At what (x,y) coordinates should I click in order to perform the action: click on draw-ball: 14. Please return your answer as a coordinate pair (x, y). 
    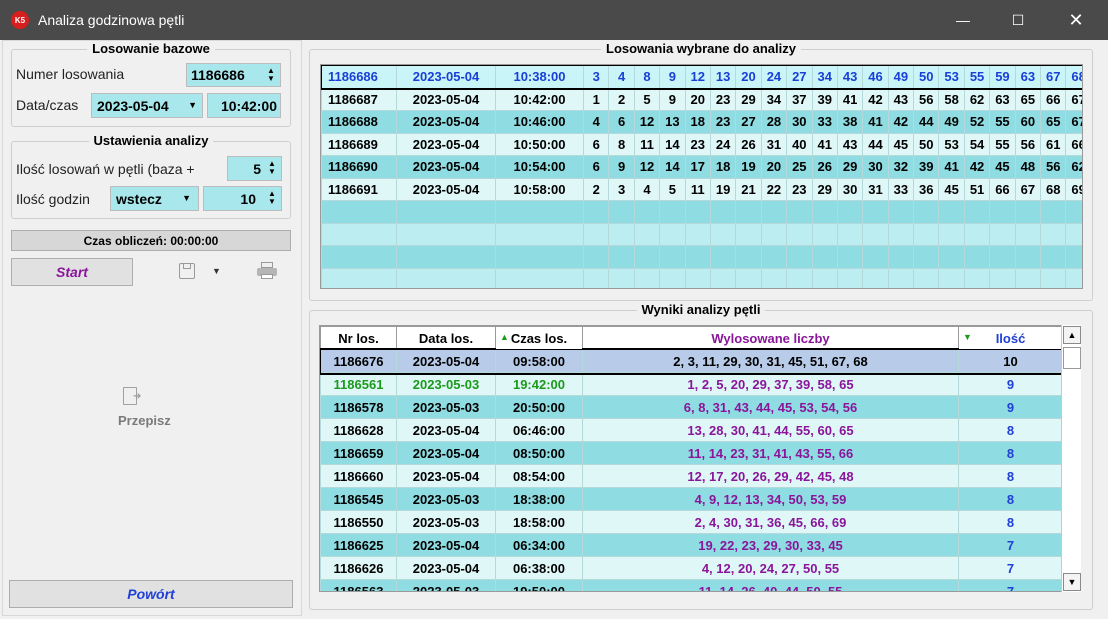
    Looking at the image, I should click on (672, 144).